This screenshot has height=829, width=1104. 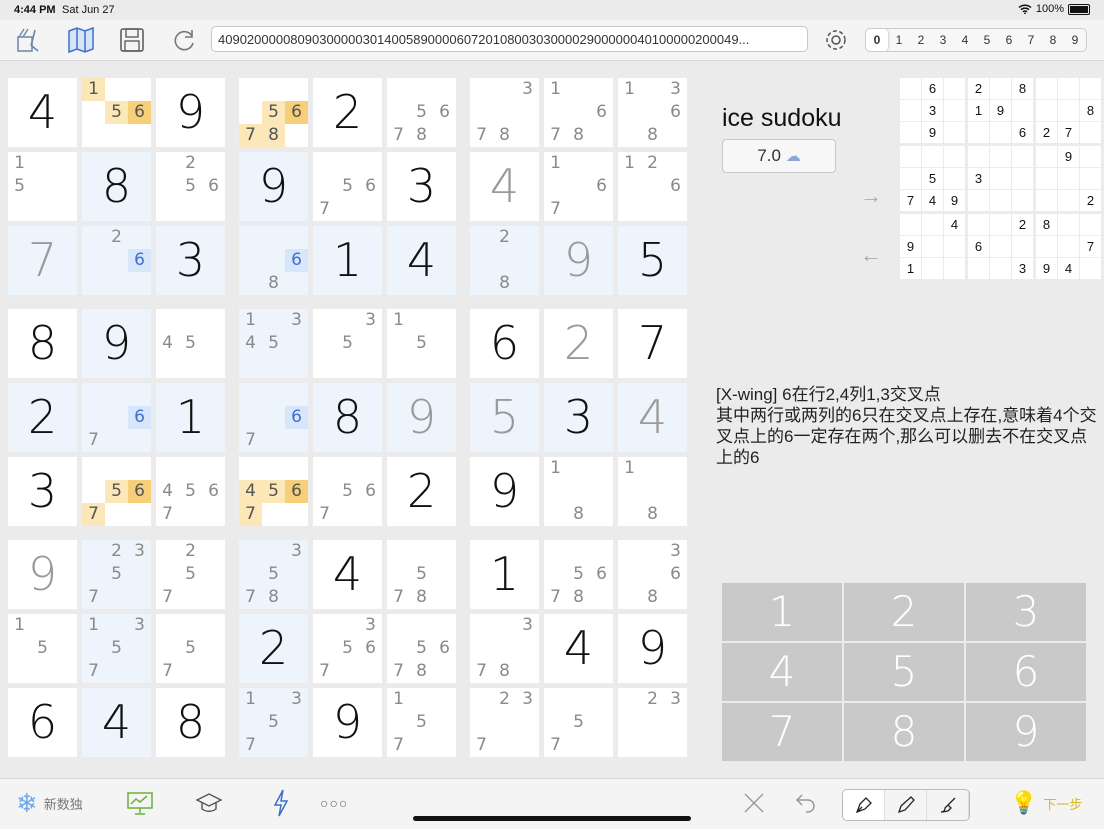 I want to click on cell-r4c3: 45, so click(x=190, y=343).